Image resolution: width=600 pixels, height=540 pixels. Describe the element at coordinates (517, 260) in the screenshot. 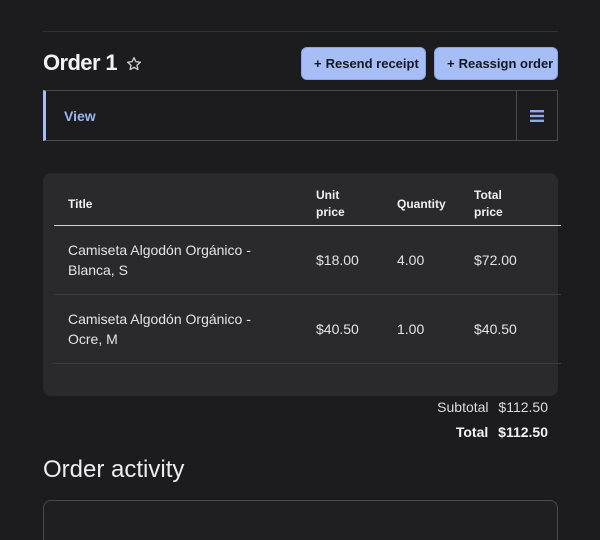

I see `item-total-price: $72.00` at that location.